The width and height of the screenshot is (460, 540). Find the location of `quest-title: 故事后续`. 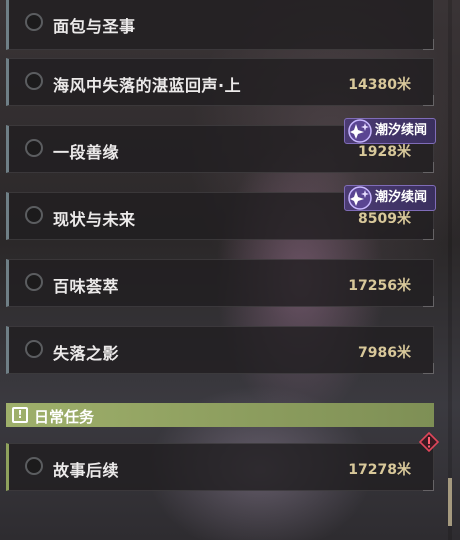

quest-title: 故事后续 is located at coordinates (86, 470).